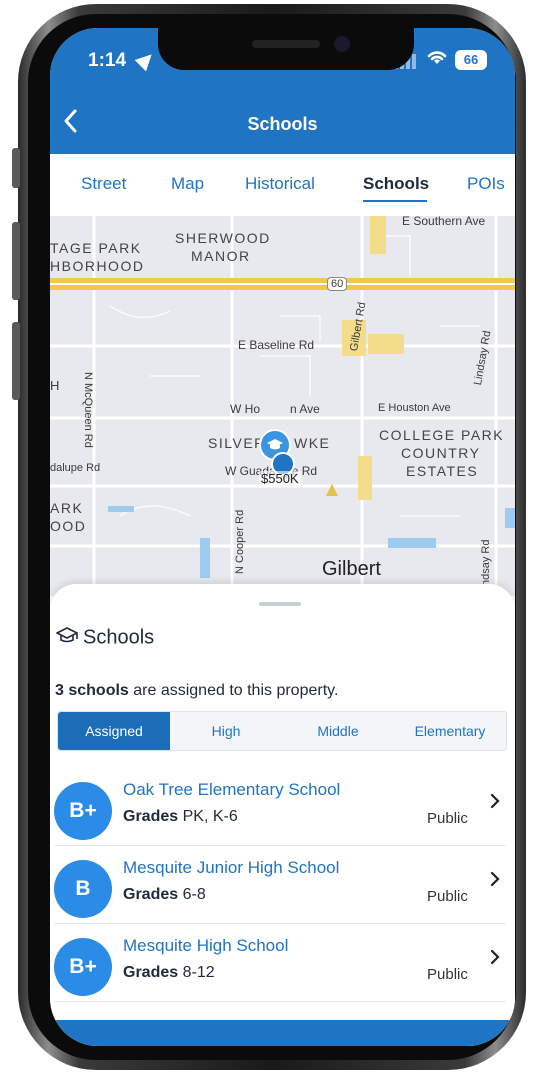 This screenshot has width=538, height=1078. Describe the element at coordinates (205, 946) in the screenshot. I see `school-name: Mesquite High School` at that location.